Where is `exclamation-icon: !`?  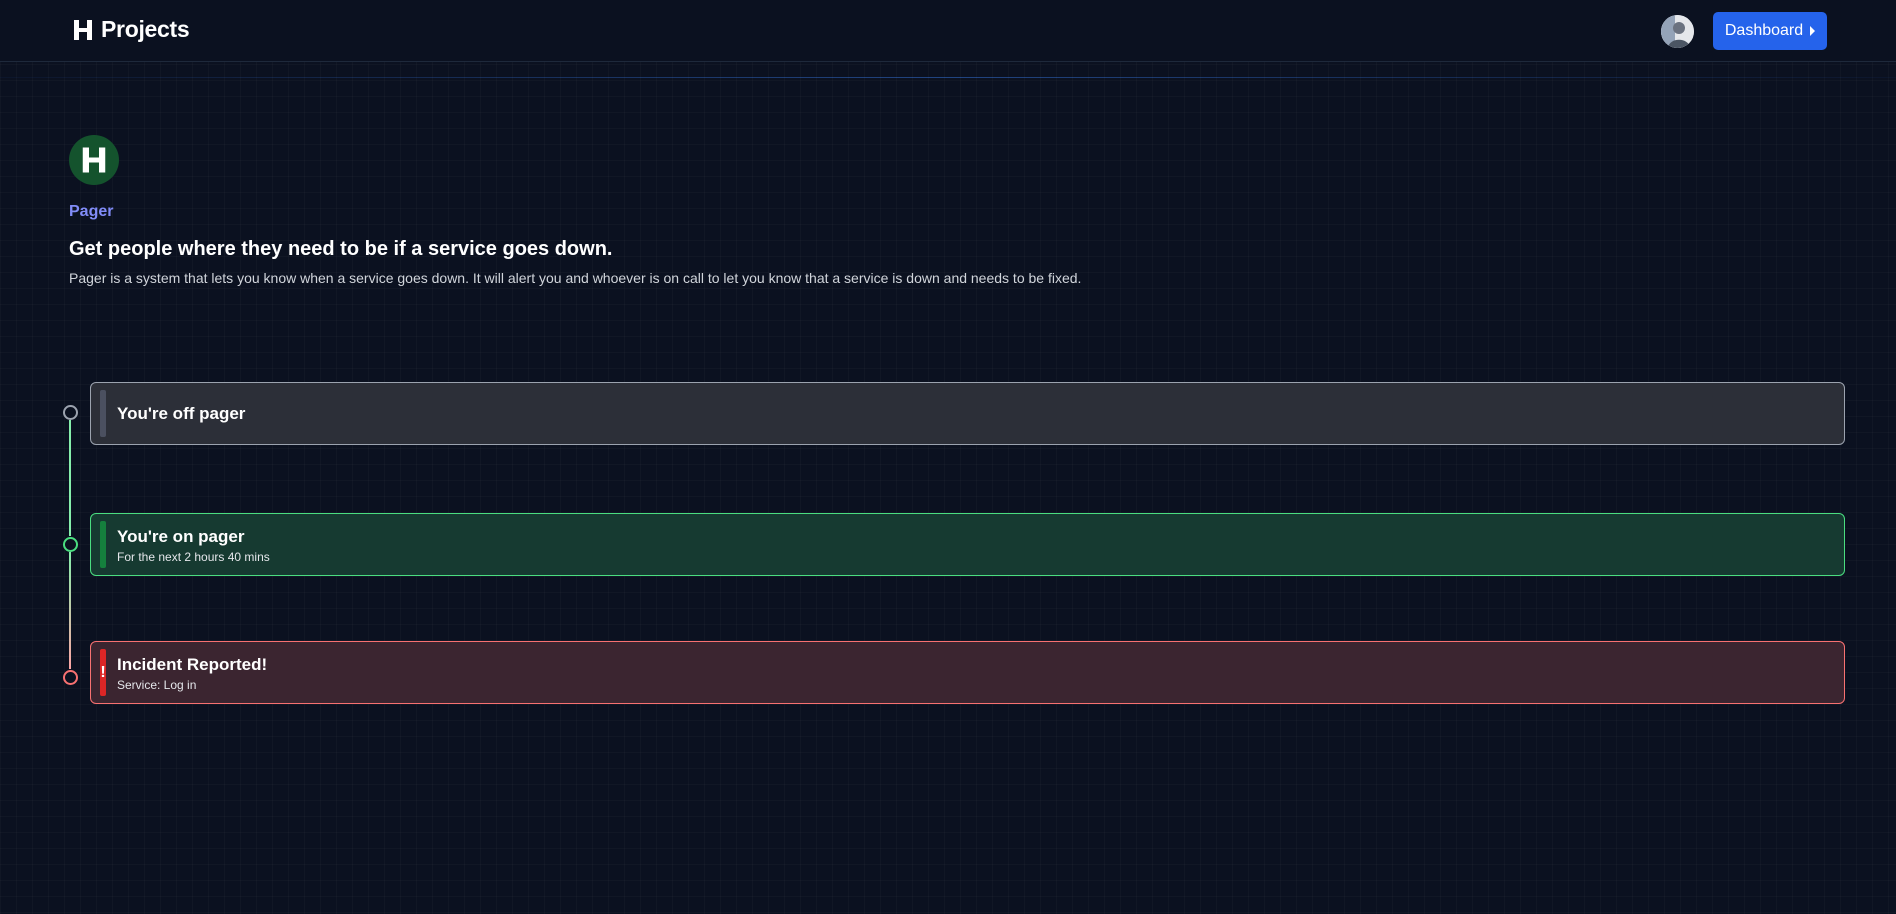
exclamation-icon: ! is located at coordinates (103, 672).